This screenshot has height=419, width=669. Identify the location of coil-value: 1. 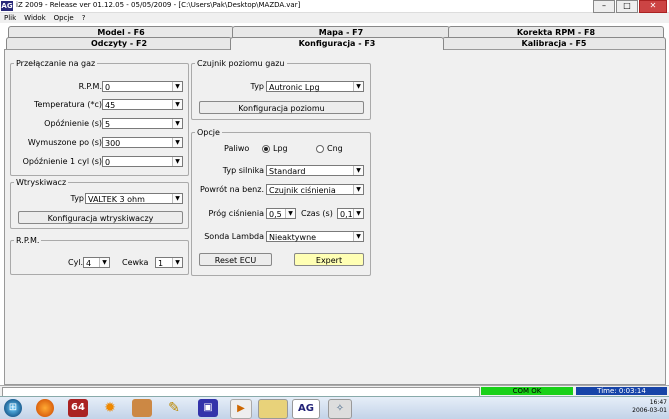
(161, 263).